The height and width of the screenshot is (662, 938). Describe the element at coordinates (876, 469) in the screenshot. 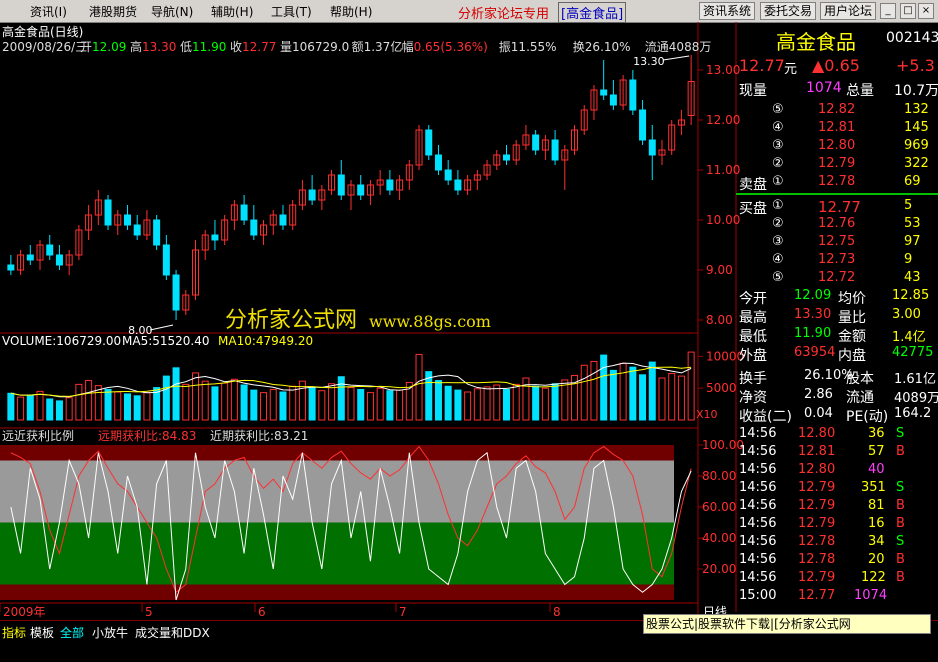

I see `tick-volume: 40` at that location.